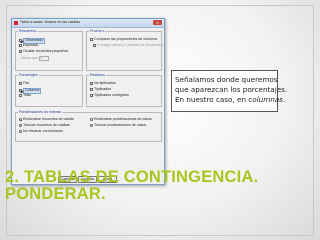  What do you see at coordinates (44, 58) in the screenshot?
I see `less-than-input: 5` at bounding box center [44, 58].